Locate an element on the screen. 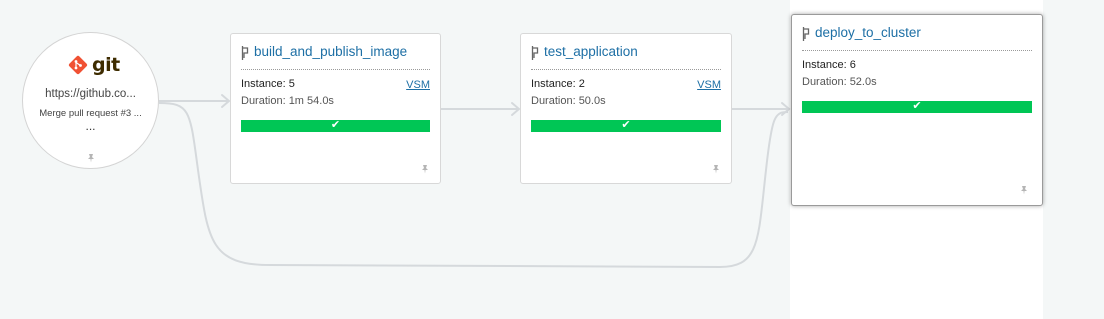  stage-duration: Duration: 50.0s is located at coordinates (568, 101).